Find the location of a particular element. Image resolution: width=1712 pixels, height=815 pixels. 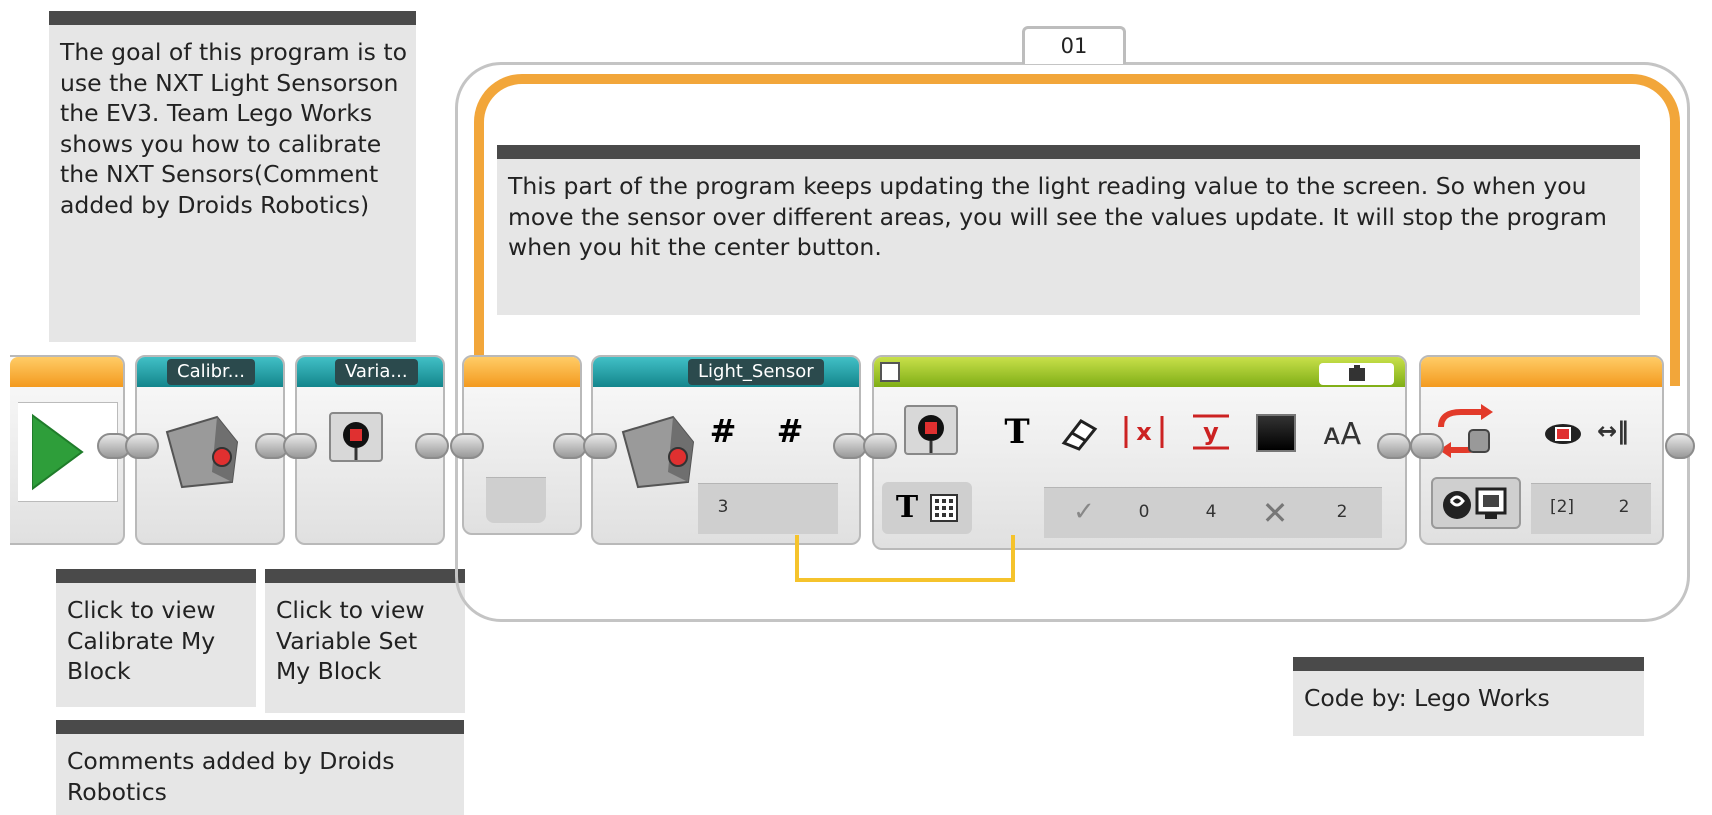

text-input-icon: T is located at coordinates (1017, 432).